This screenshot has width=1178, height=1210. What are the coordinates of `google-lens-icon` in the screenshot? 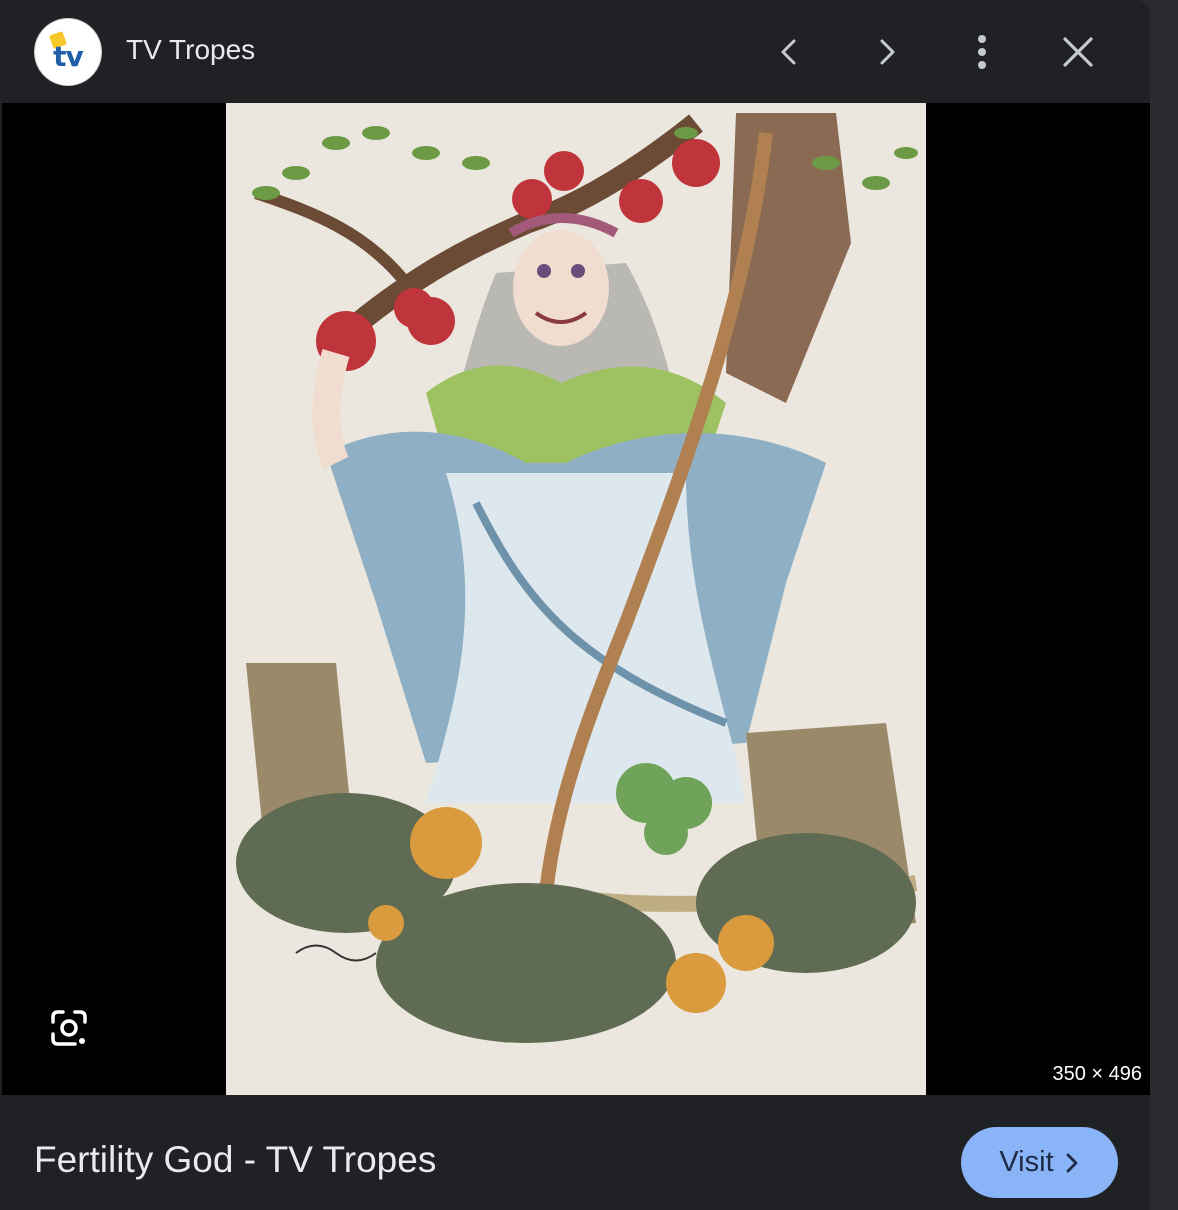 It's located at (69, 1028).